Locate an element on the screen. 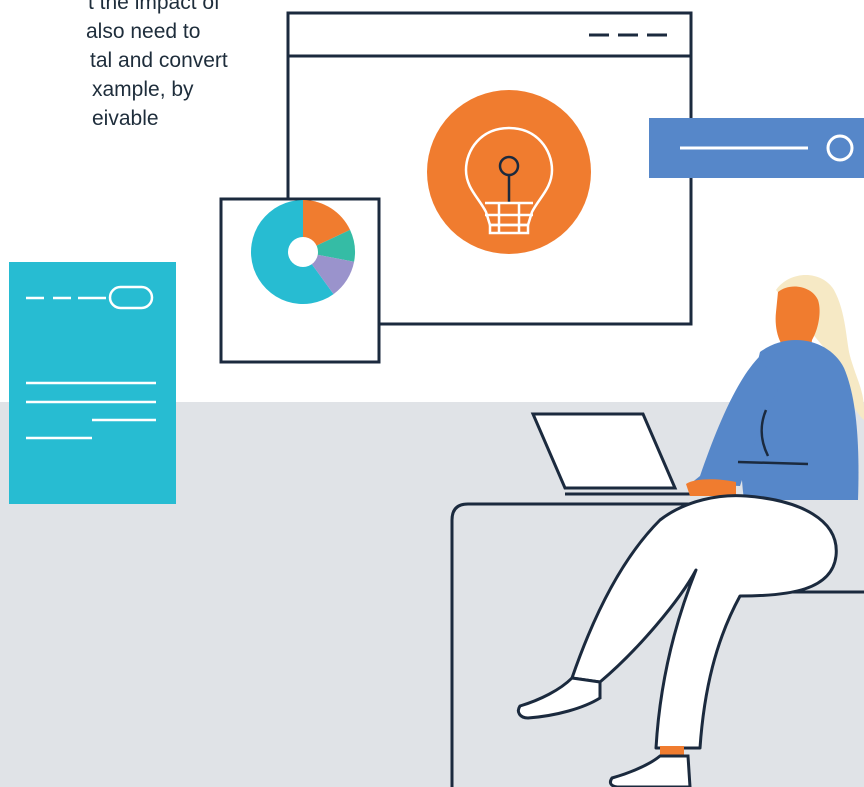 The width and height of the screenshot is (864, 787). lightbulb-icon is located at coordinates (509, 172).